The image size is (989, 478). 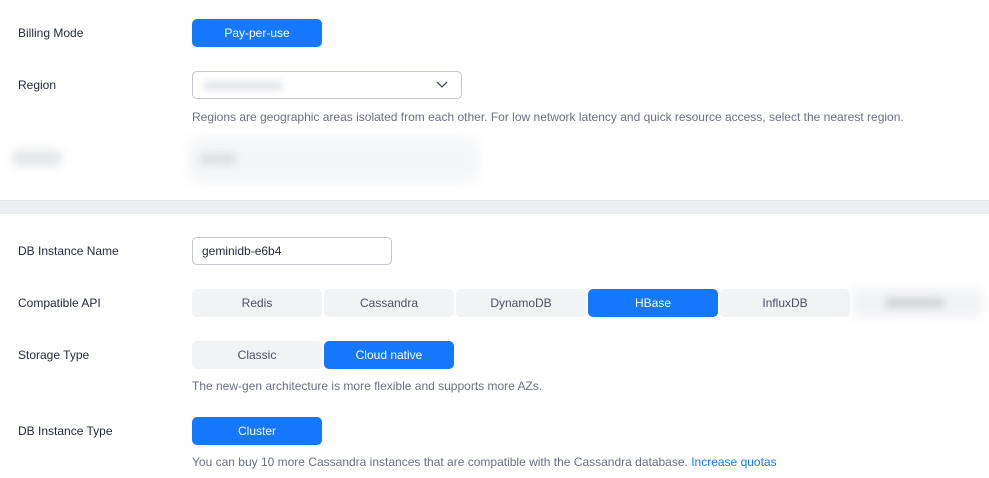 I want to click on cluster-button: Cluster, so click(x=257, y=431).